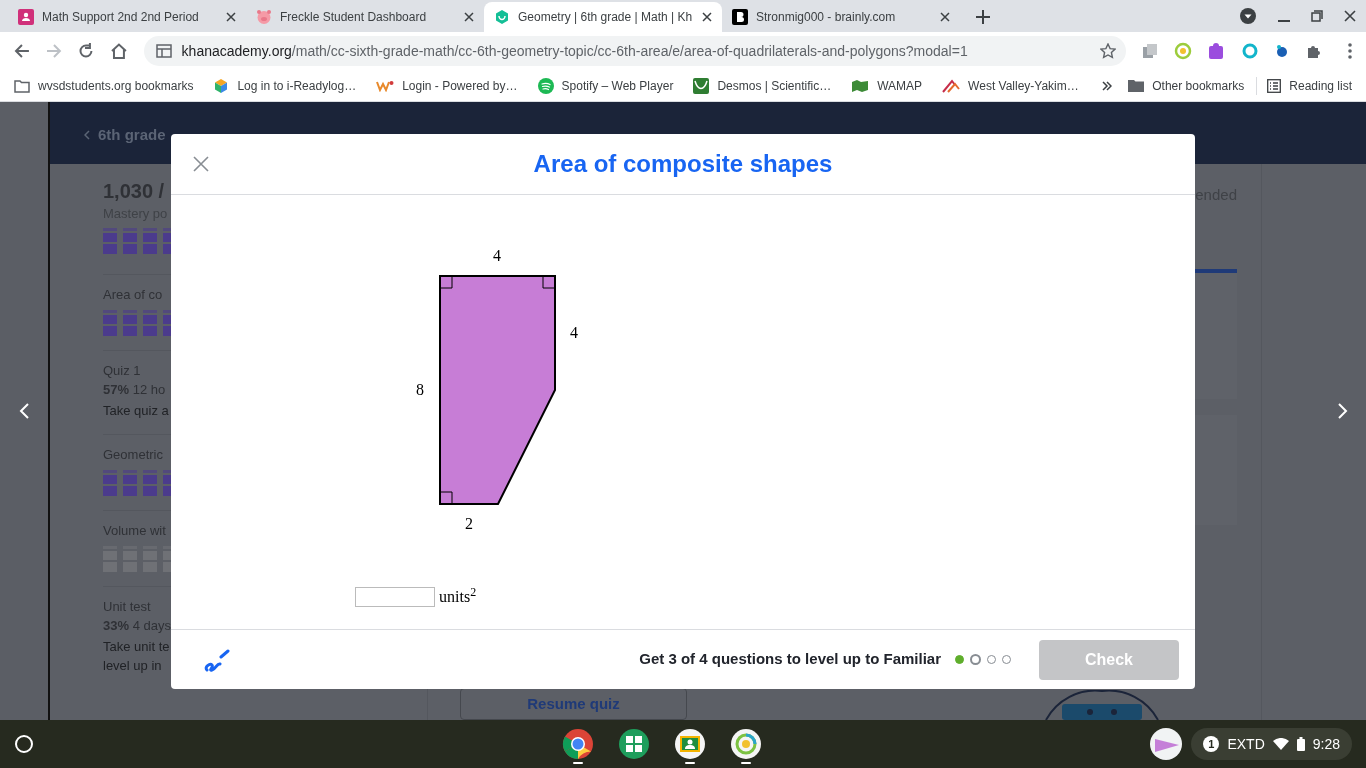 The image size is (1366, 768). Describe the element at coordinates (121, 17) in the screenshot. I see `tab-title: Math Support 2nd 2nd Period` at that location.